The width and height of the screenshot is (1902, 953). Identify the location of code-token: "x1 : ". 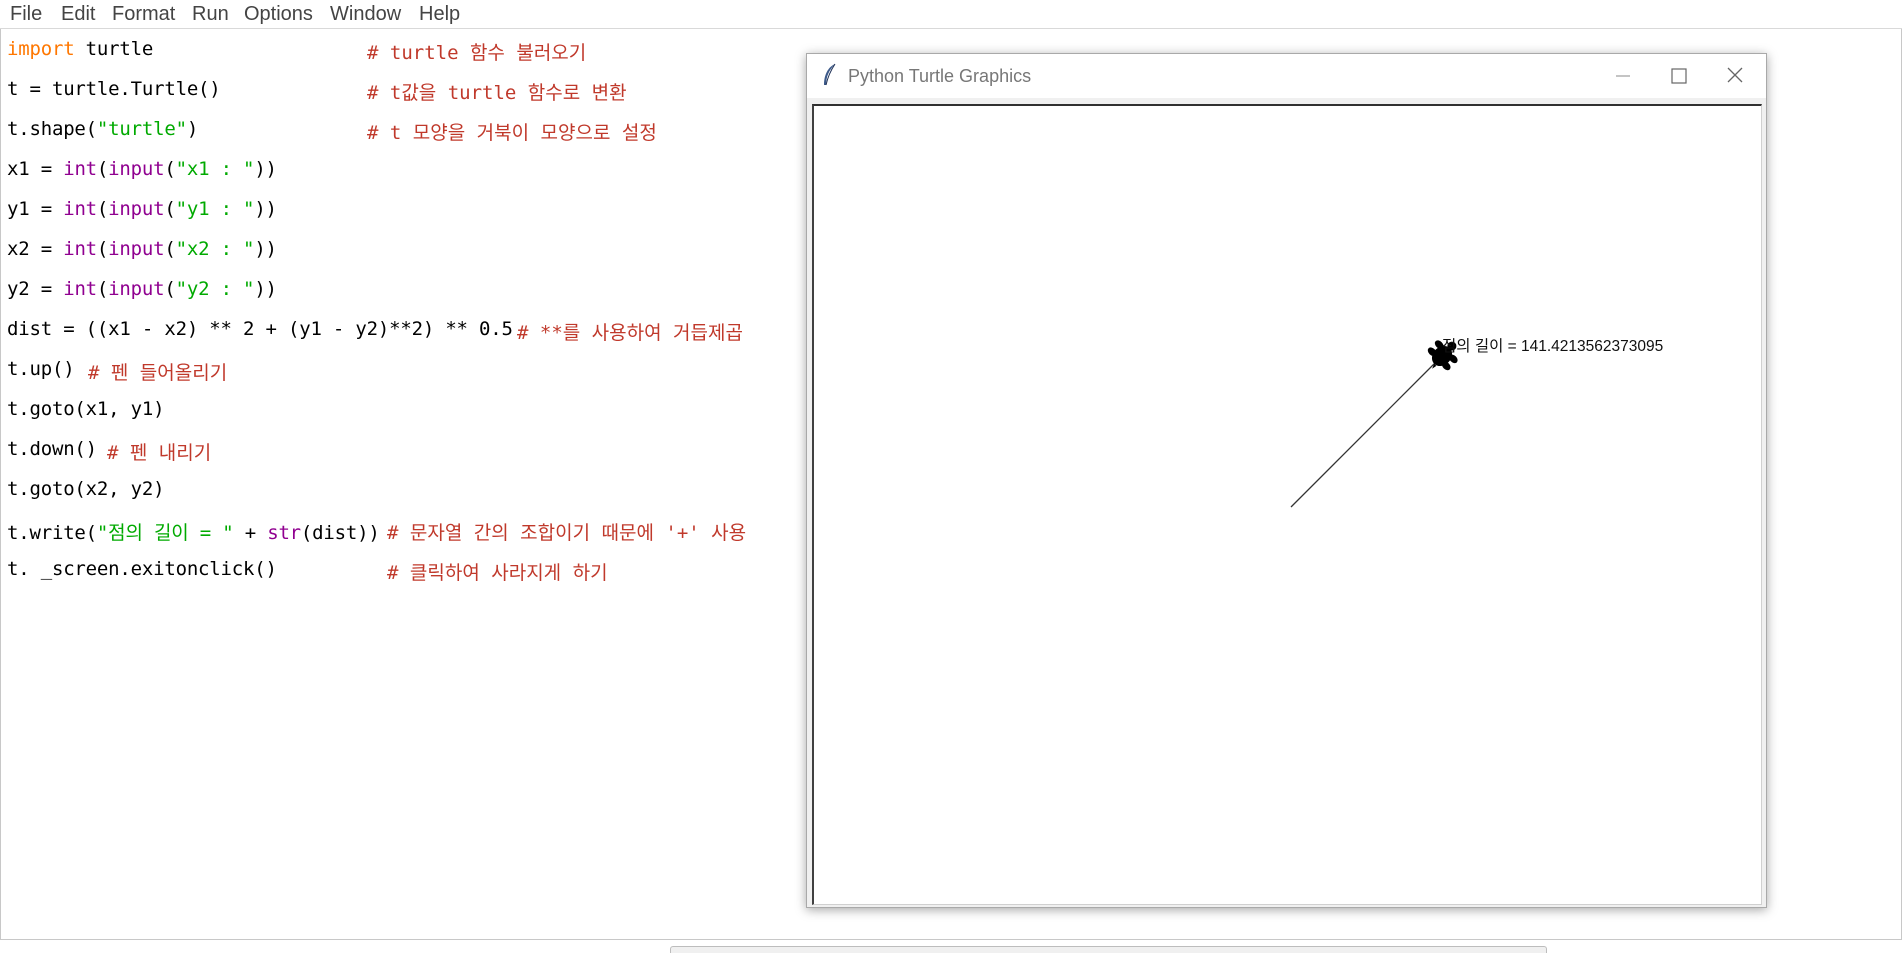
(215, 169).